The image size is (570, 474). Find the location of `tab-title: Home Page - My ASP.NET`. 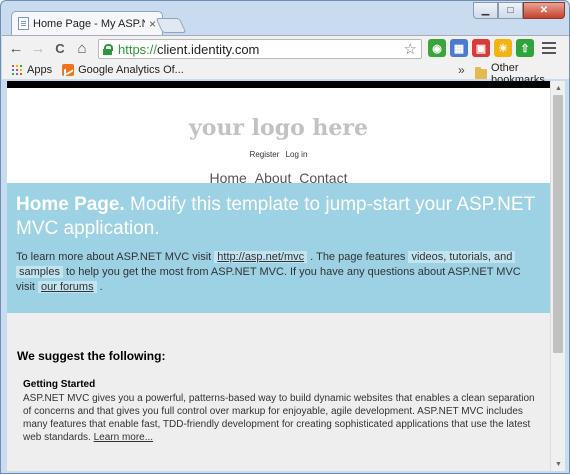

tab-title: Home Page - My ASP.NET is located at coordinates (89, 23).